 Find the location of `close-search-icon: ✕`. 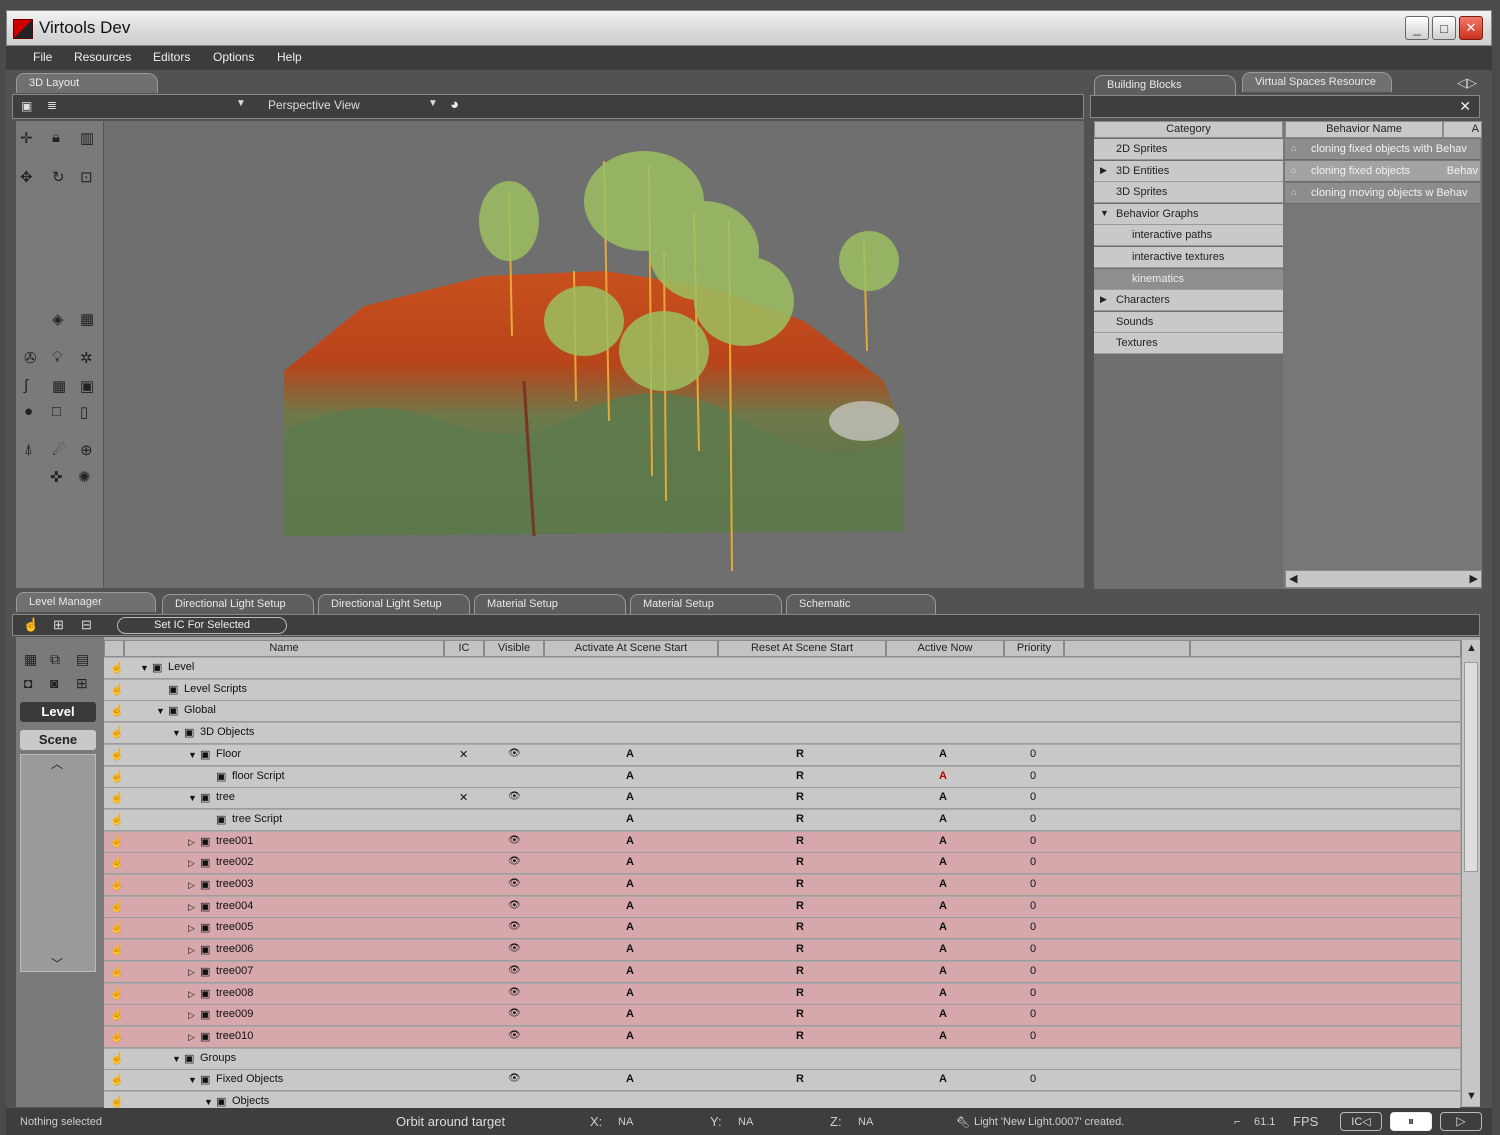

close-search-icon: ✕ is located at coordinates (1465, 106).